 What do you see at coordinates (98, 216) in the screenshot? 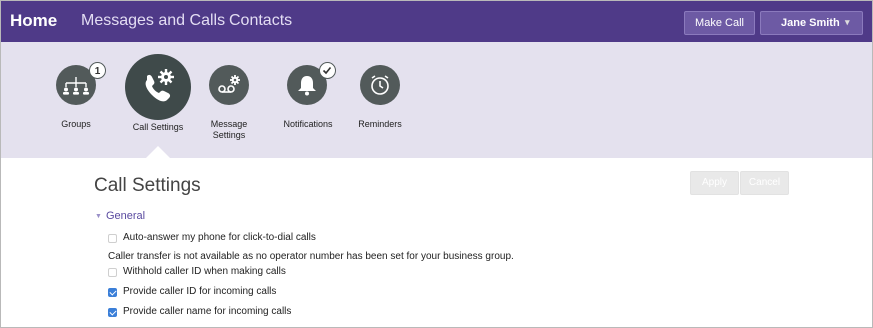
I see `triangle-down-icon: ▼` at bounding box center [98, 216].